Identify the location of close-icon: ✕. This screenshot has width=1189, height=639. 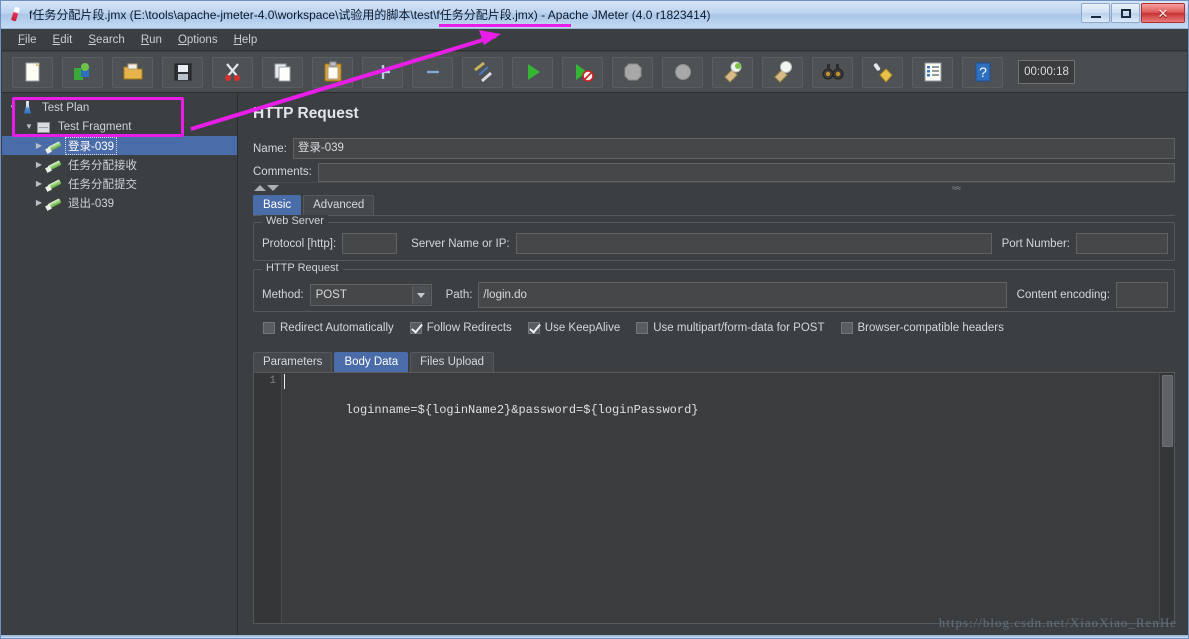
(1163, 13).